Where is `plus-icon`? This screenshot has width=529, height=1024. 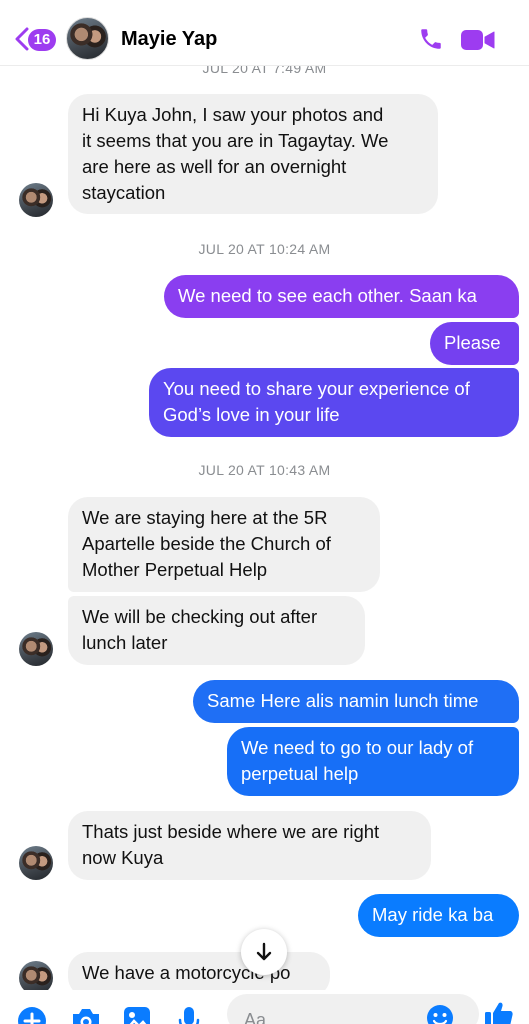
plus-icon is located at coordinates (32, 1015).